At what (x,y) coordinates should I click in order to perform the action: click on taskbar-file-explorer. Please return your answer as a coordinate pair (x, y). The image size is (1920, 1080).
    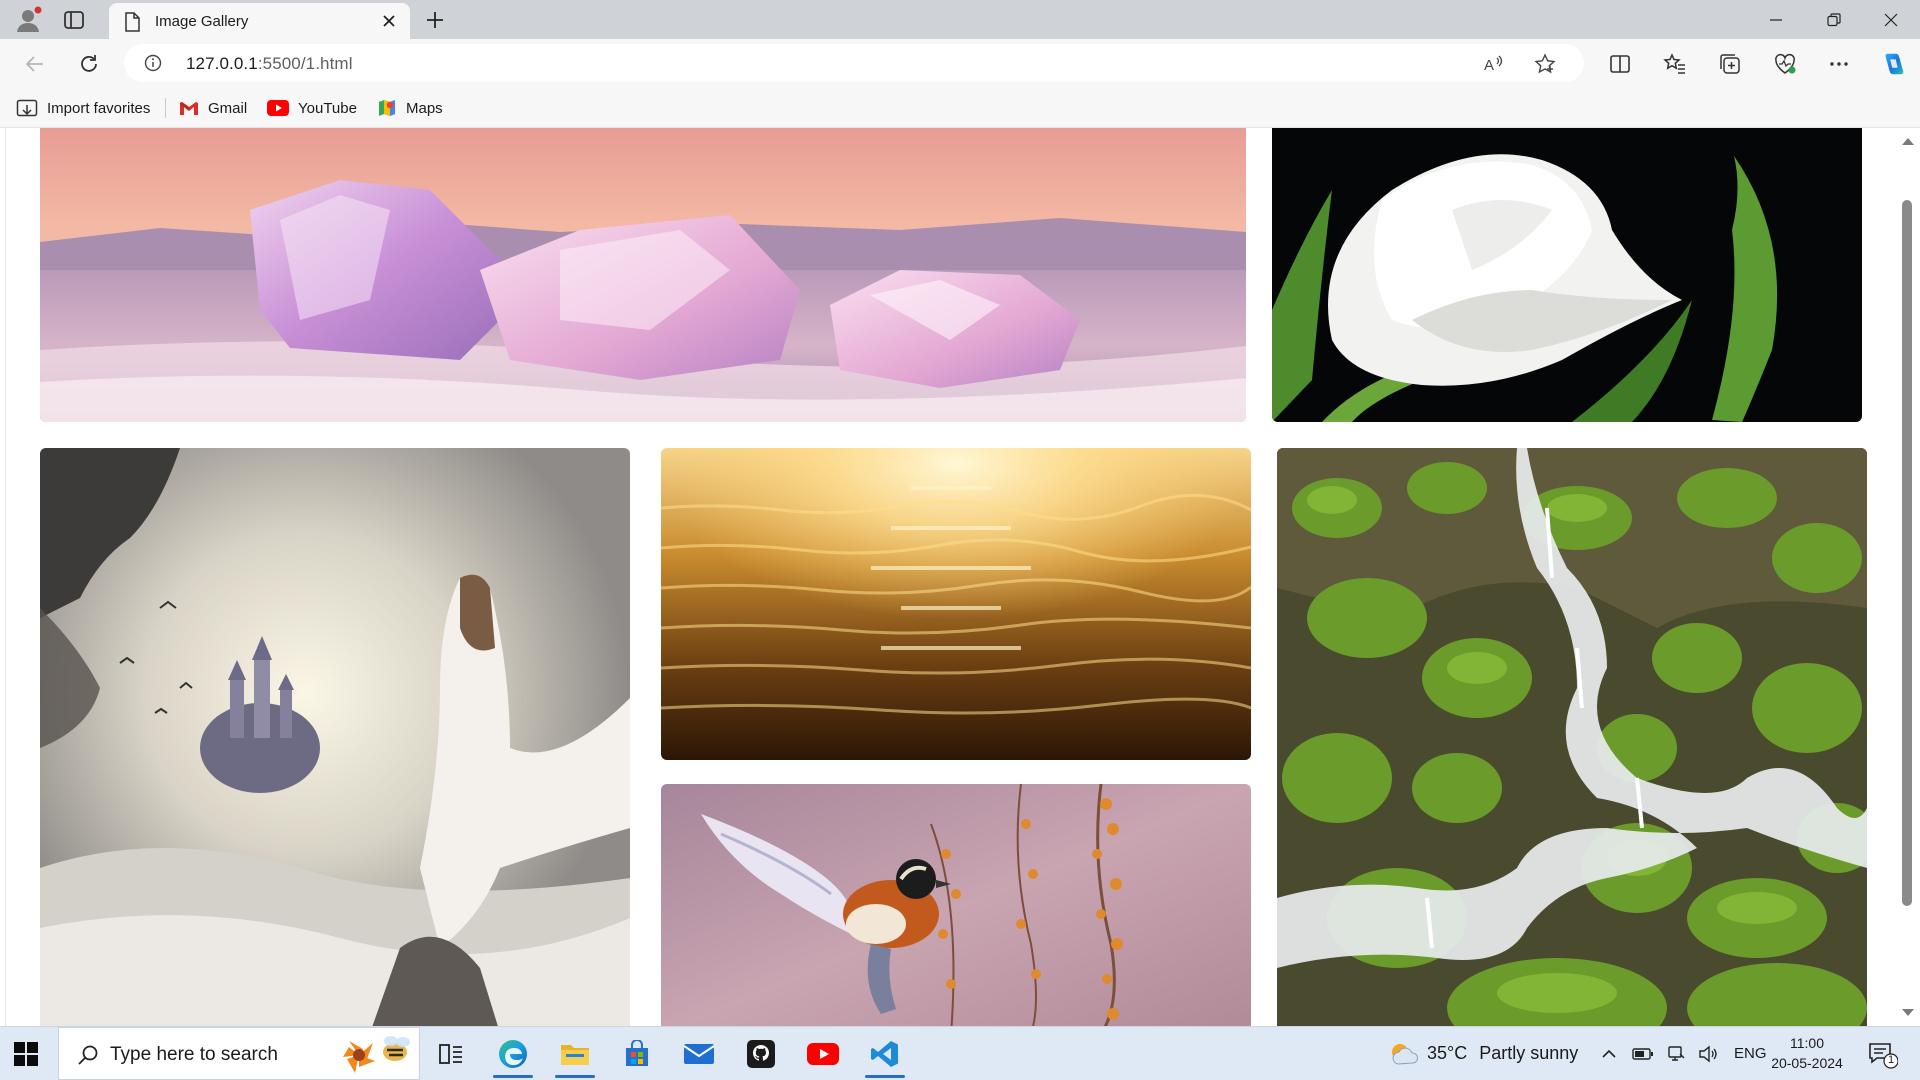
    Looking at the image, I should click on (575, 1053).